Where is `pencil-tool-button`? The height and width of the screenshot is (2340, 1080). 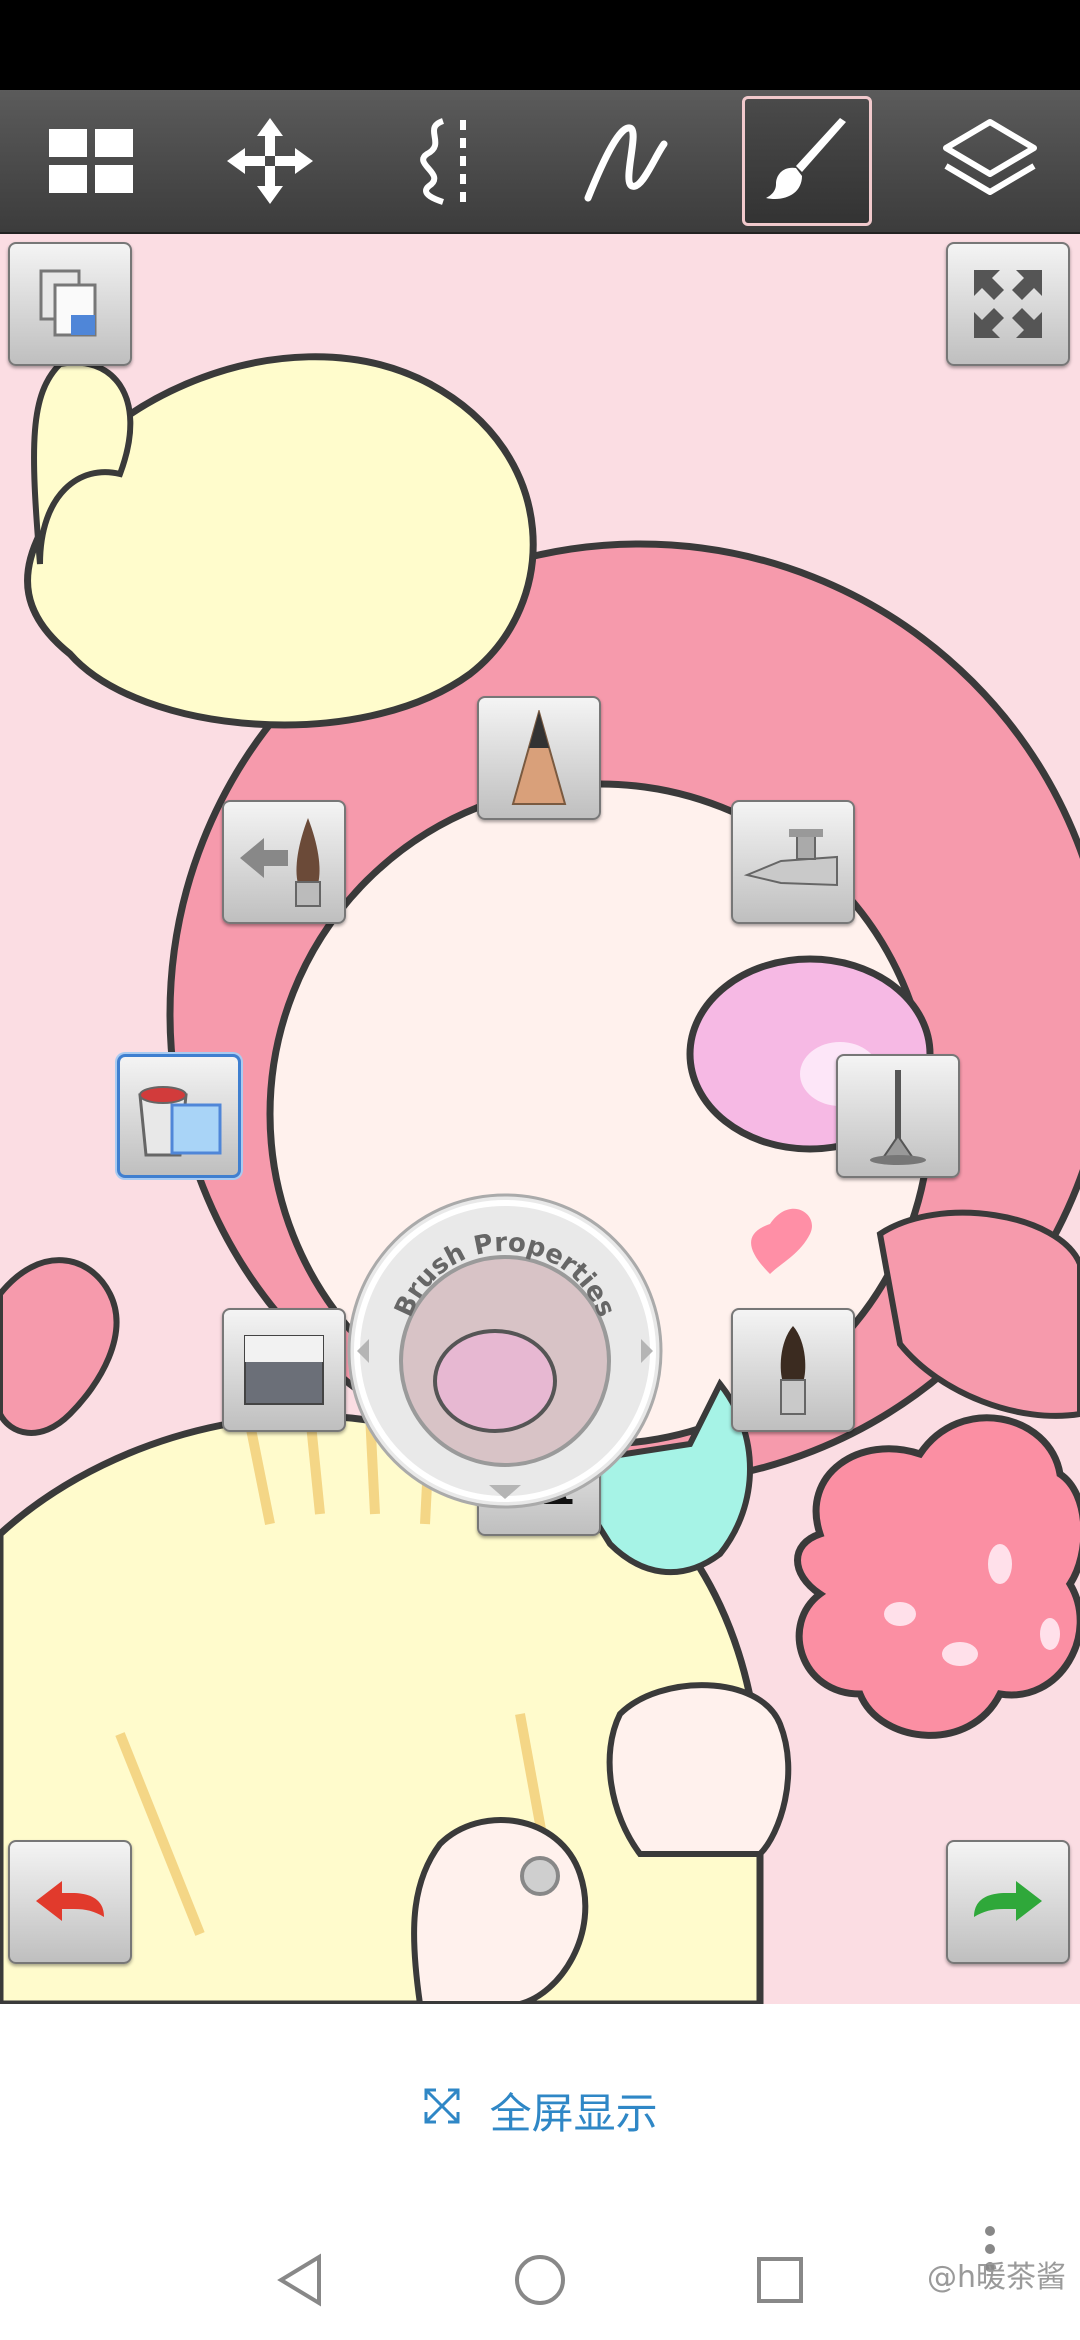
pencil-tool-button is located at coordinates (539, 758).